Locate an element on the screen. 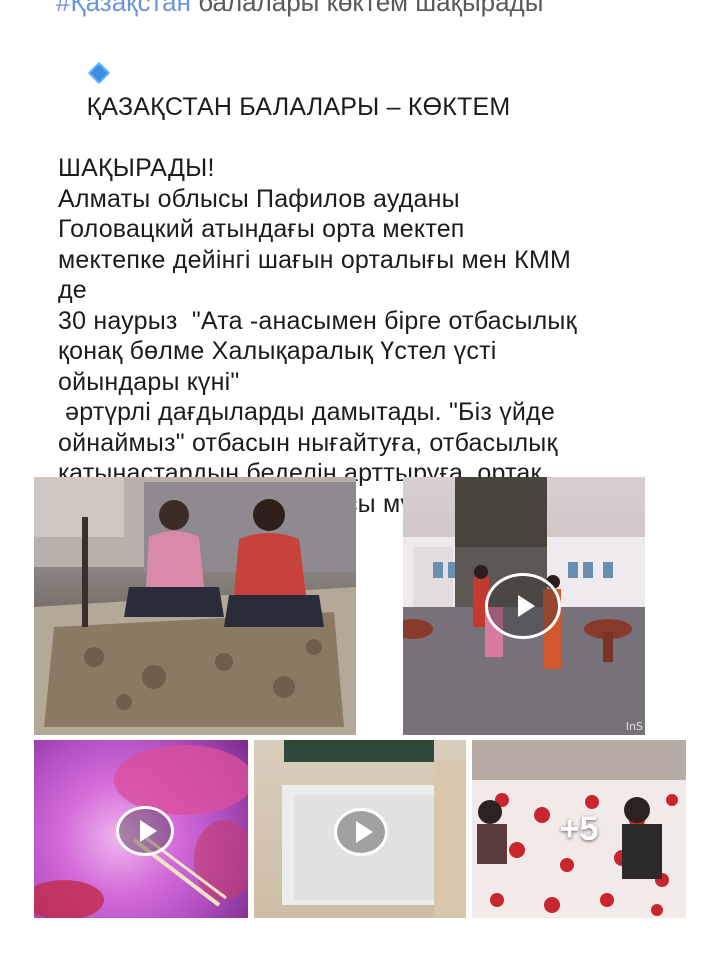  previous-line-cut: #Қазақстан балалары көктем шақырады is located at coordinates (376, 8).